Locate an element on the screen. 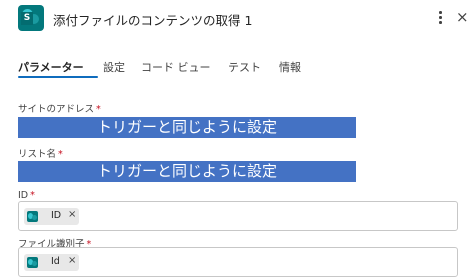 Image resolution: width=474 pixels, height=280 pixels. active-tab-indicator is located at coordinates (58, 77).